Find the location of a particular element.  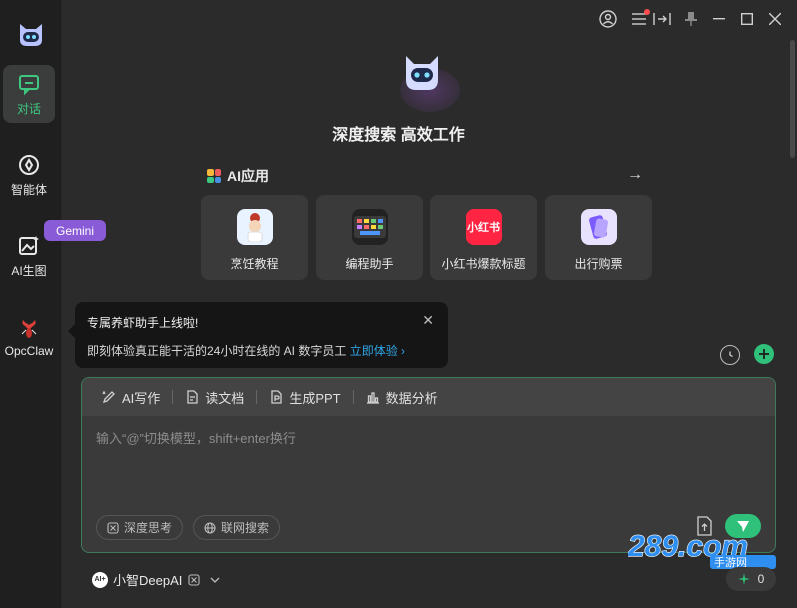

pin-icon is located at coordinates (691, 19).